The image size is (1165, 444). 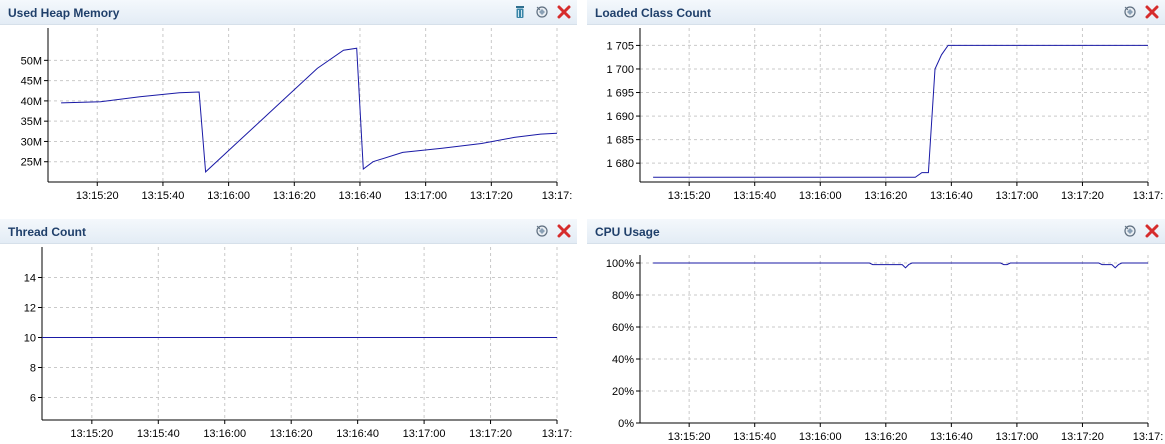 I want to click on y-tick-label: 40%, so click(x=623, y=360).